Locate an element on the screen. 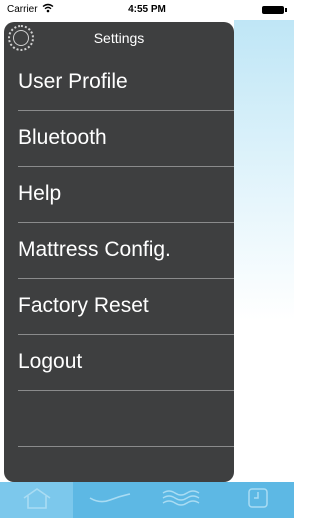 This screenshot has height=518, width=320. home-icon is located at coordinates (37, 500).